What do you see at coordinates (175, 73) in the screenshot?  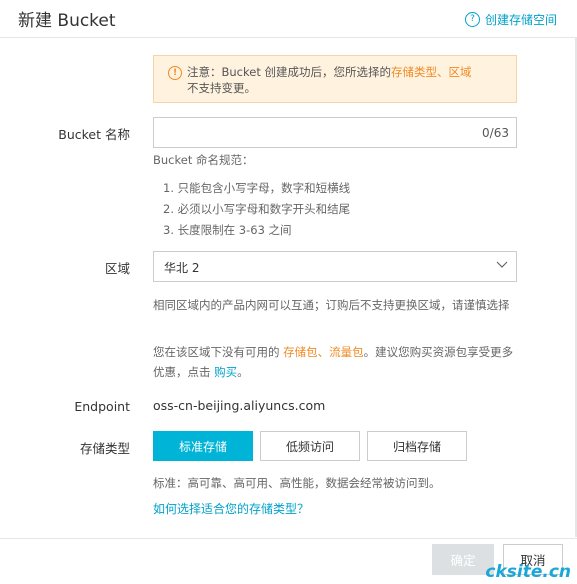 I see `warning-icon: !` at bounding box center [175, 73].